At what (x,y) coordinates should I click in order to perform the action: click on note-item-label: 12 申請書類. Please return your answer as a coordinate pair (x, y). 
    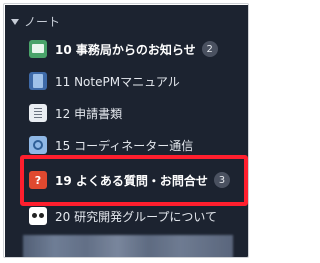
    Looking at the image, I should click on (89, 113).